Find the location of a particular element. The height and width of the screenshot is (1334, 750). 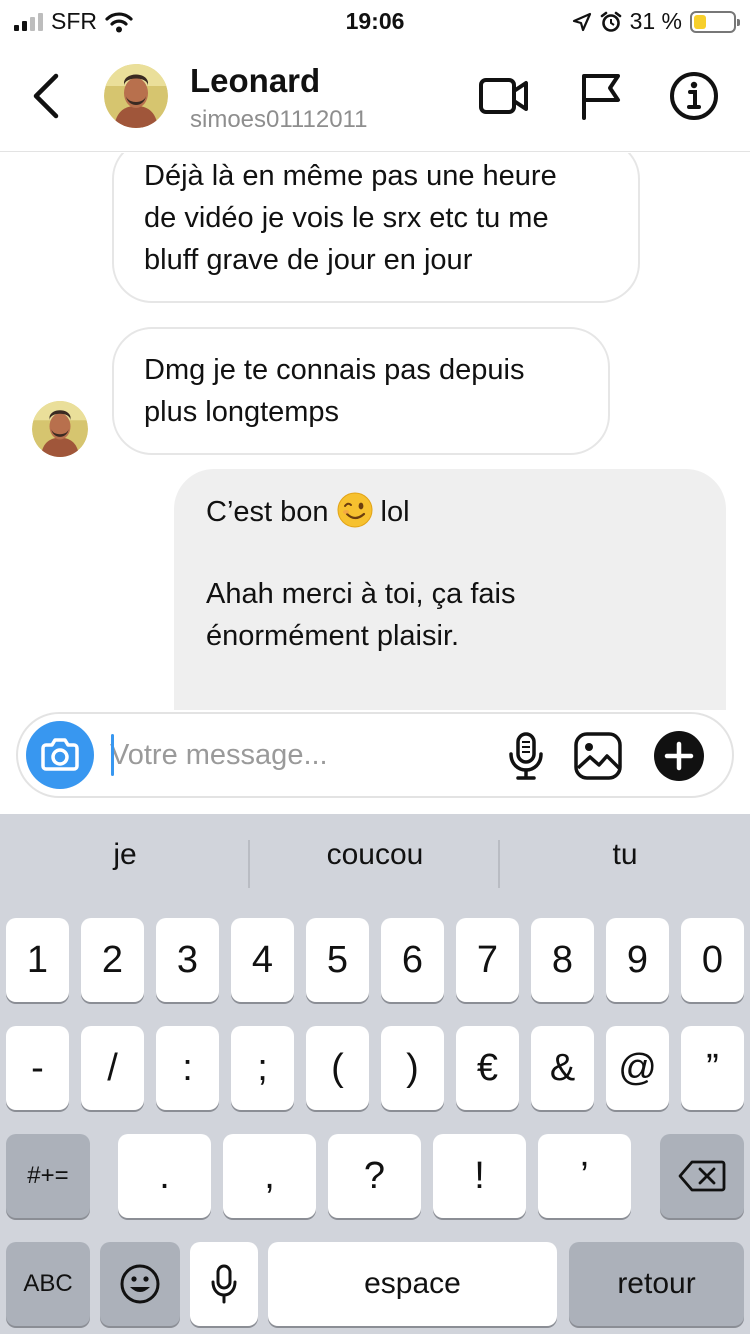

key-ampersand: & is located at coordinates (562, 1068).